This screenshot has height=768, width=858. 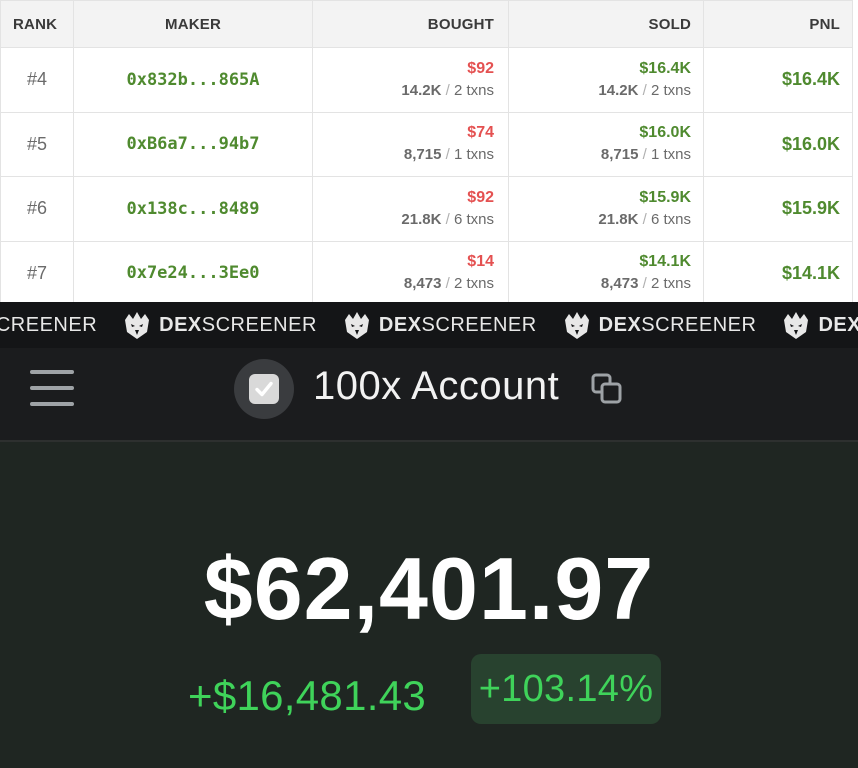 What do you see at coordinates (665, 68) in the screenshot?
I see `sold-usd: $16.4K` at bounding box center [665, 68].